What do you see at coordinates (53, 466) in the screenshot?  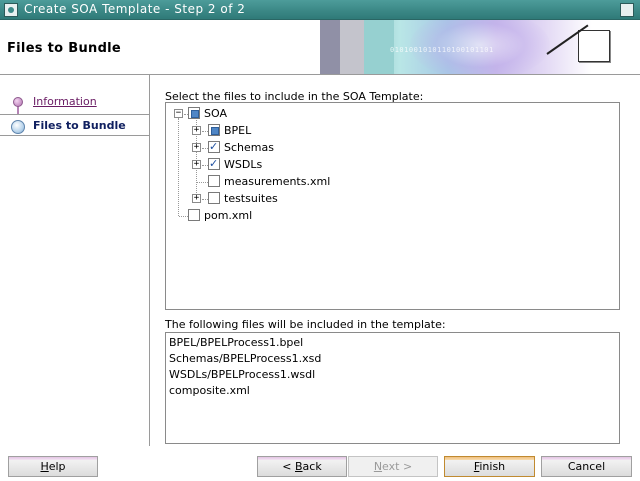 I see `help-button: Help` at bounding box center [53, 466].